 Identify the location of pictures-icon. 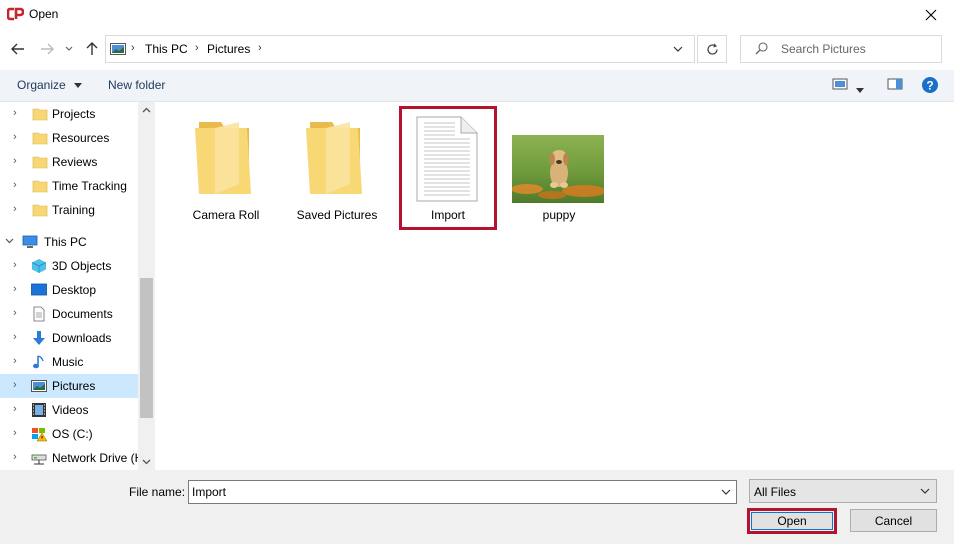
(39, 386).